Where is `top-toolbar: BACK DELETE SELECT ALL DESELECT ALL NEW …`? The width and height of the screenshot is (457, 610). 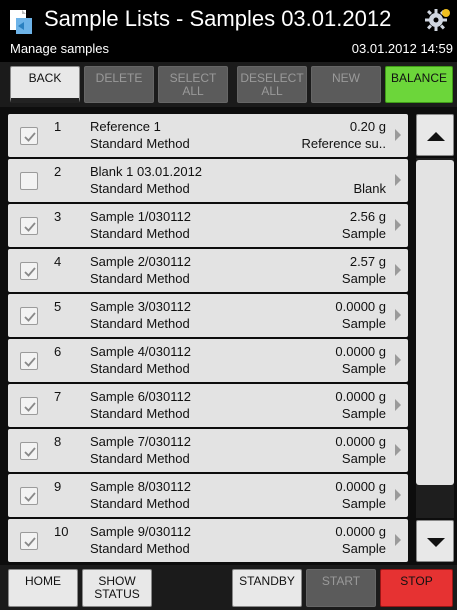
top-toolbar: BACK DELETE SELECT ALL DESELECT ALL NEW … is located at coordinates (228, 84).